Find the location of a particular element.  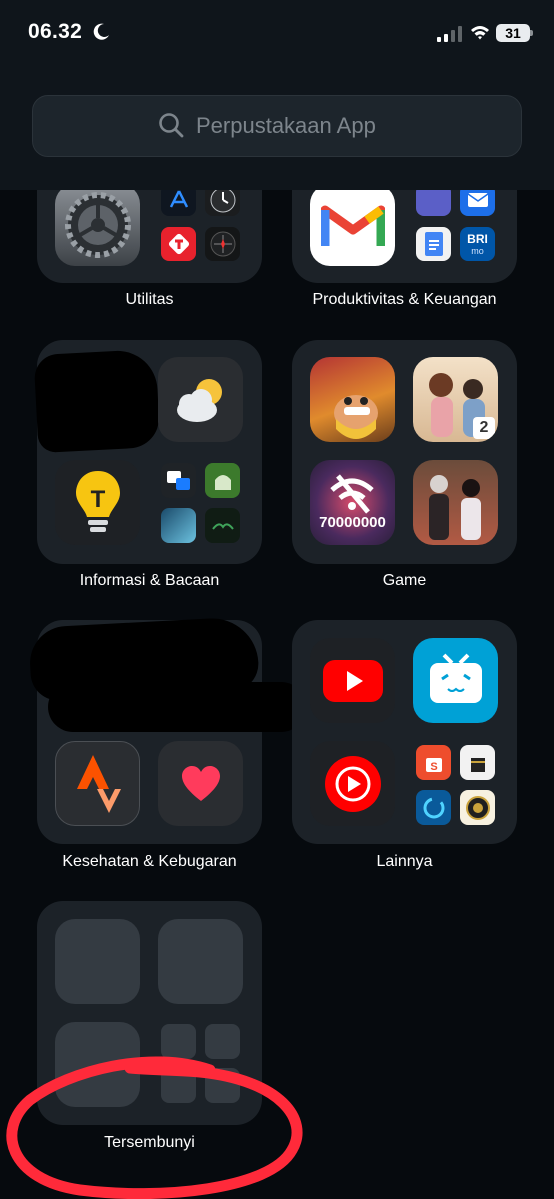

heart-icon is located at coordinates (200, 783).